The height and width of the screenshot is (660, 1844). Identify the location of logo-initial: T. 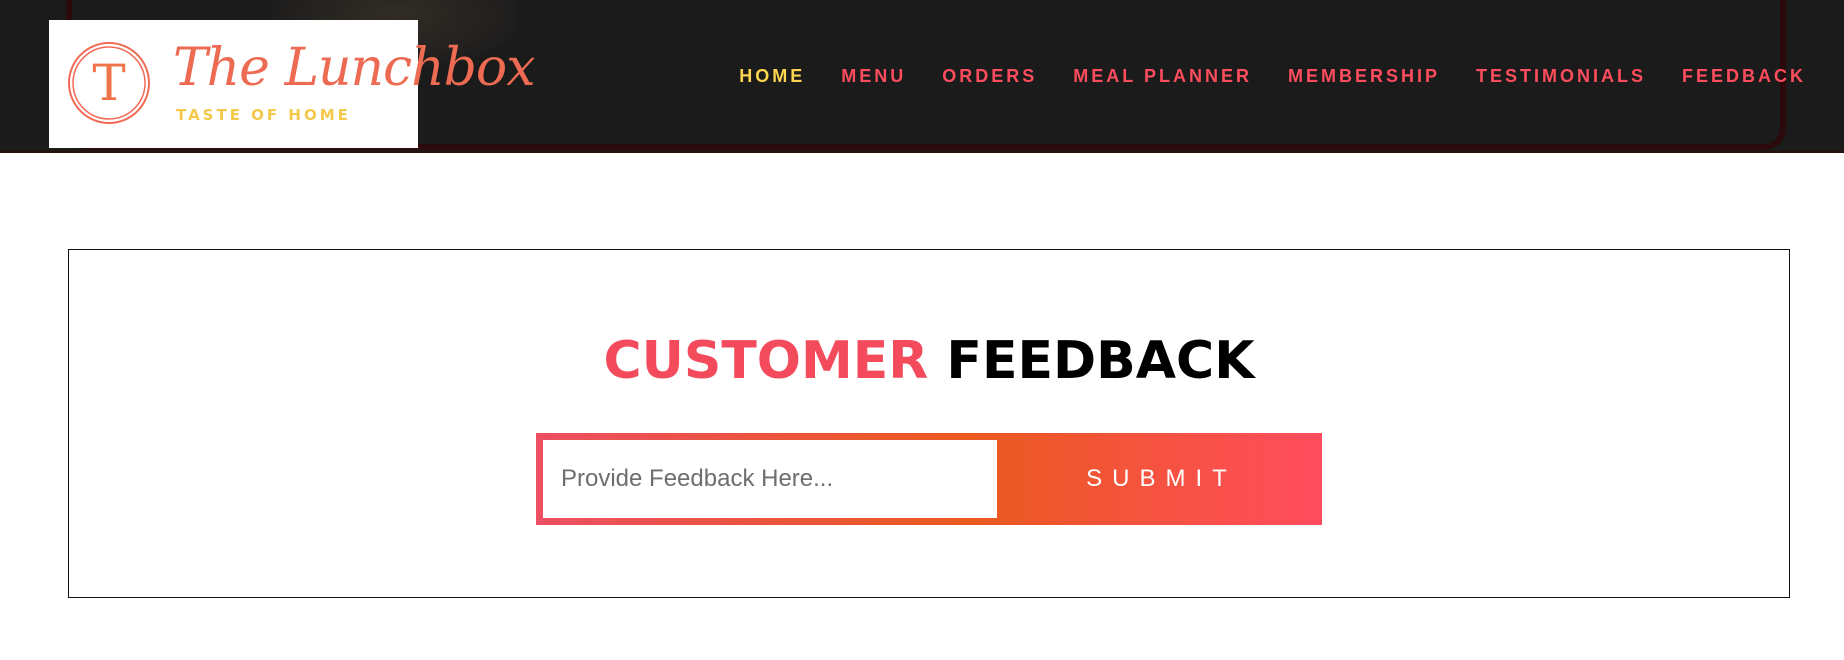
(108, 83).